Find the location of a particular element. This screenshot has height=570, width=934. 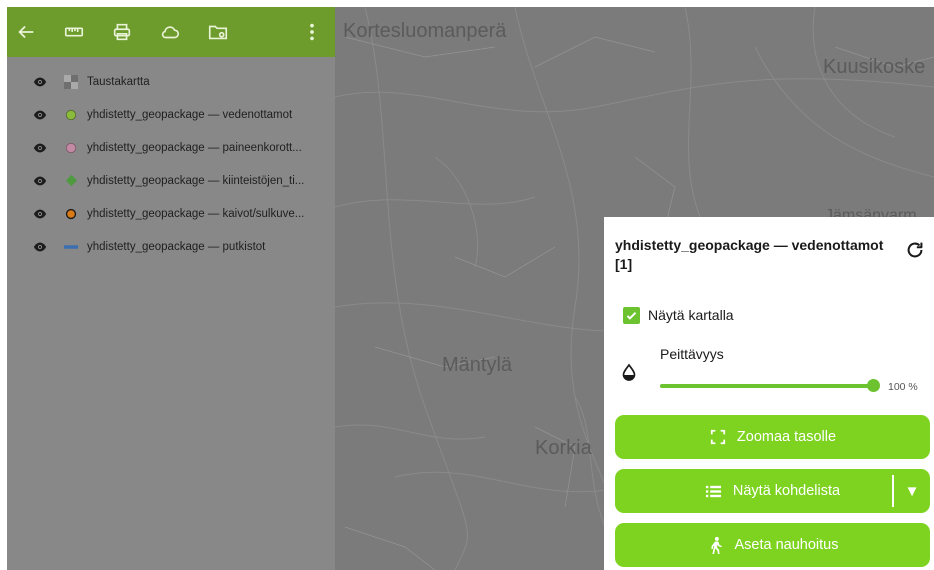

refresh-icon is located at coordinates (915, 250).